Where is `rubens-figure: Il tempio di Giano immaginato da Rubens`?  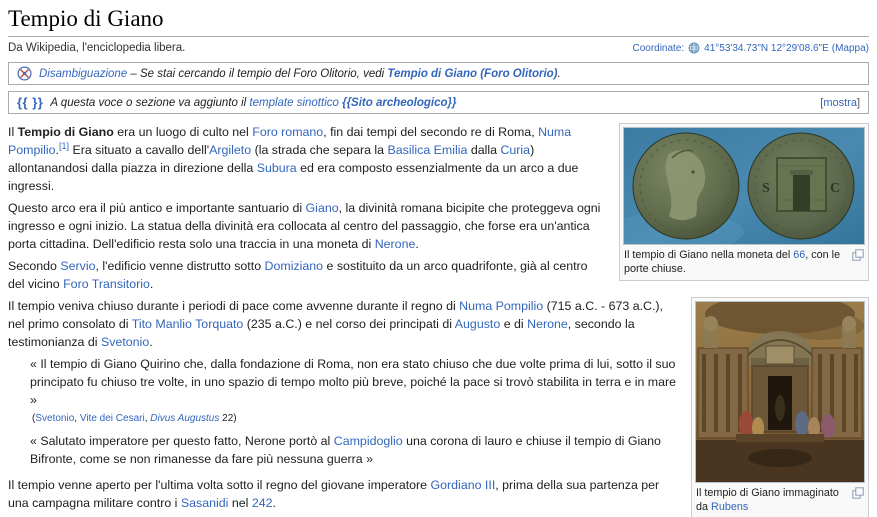
rubens-figure: Il tempio di Giano immaginato da Rubens is located at coordinates (780, 405).